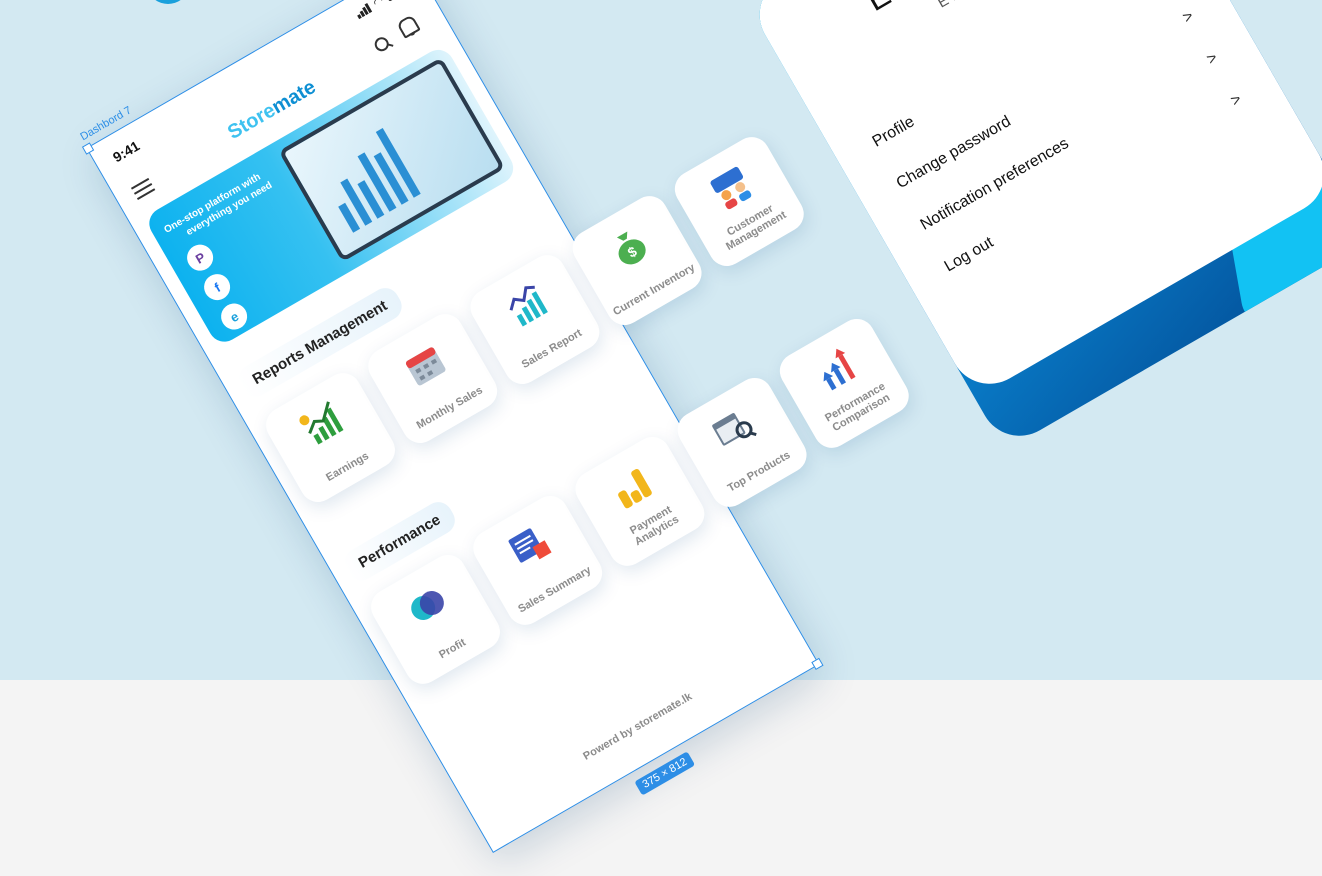 The image size is (1322, 876). What do you see at coordinates (969, 254) in the screenshot?
I see `menu-item-label: Log out` at bounding box center [969, 254].